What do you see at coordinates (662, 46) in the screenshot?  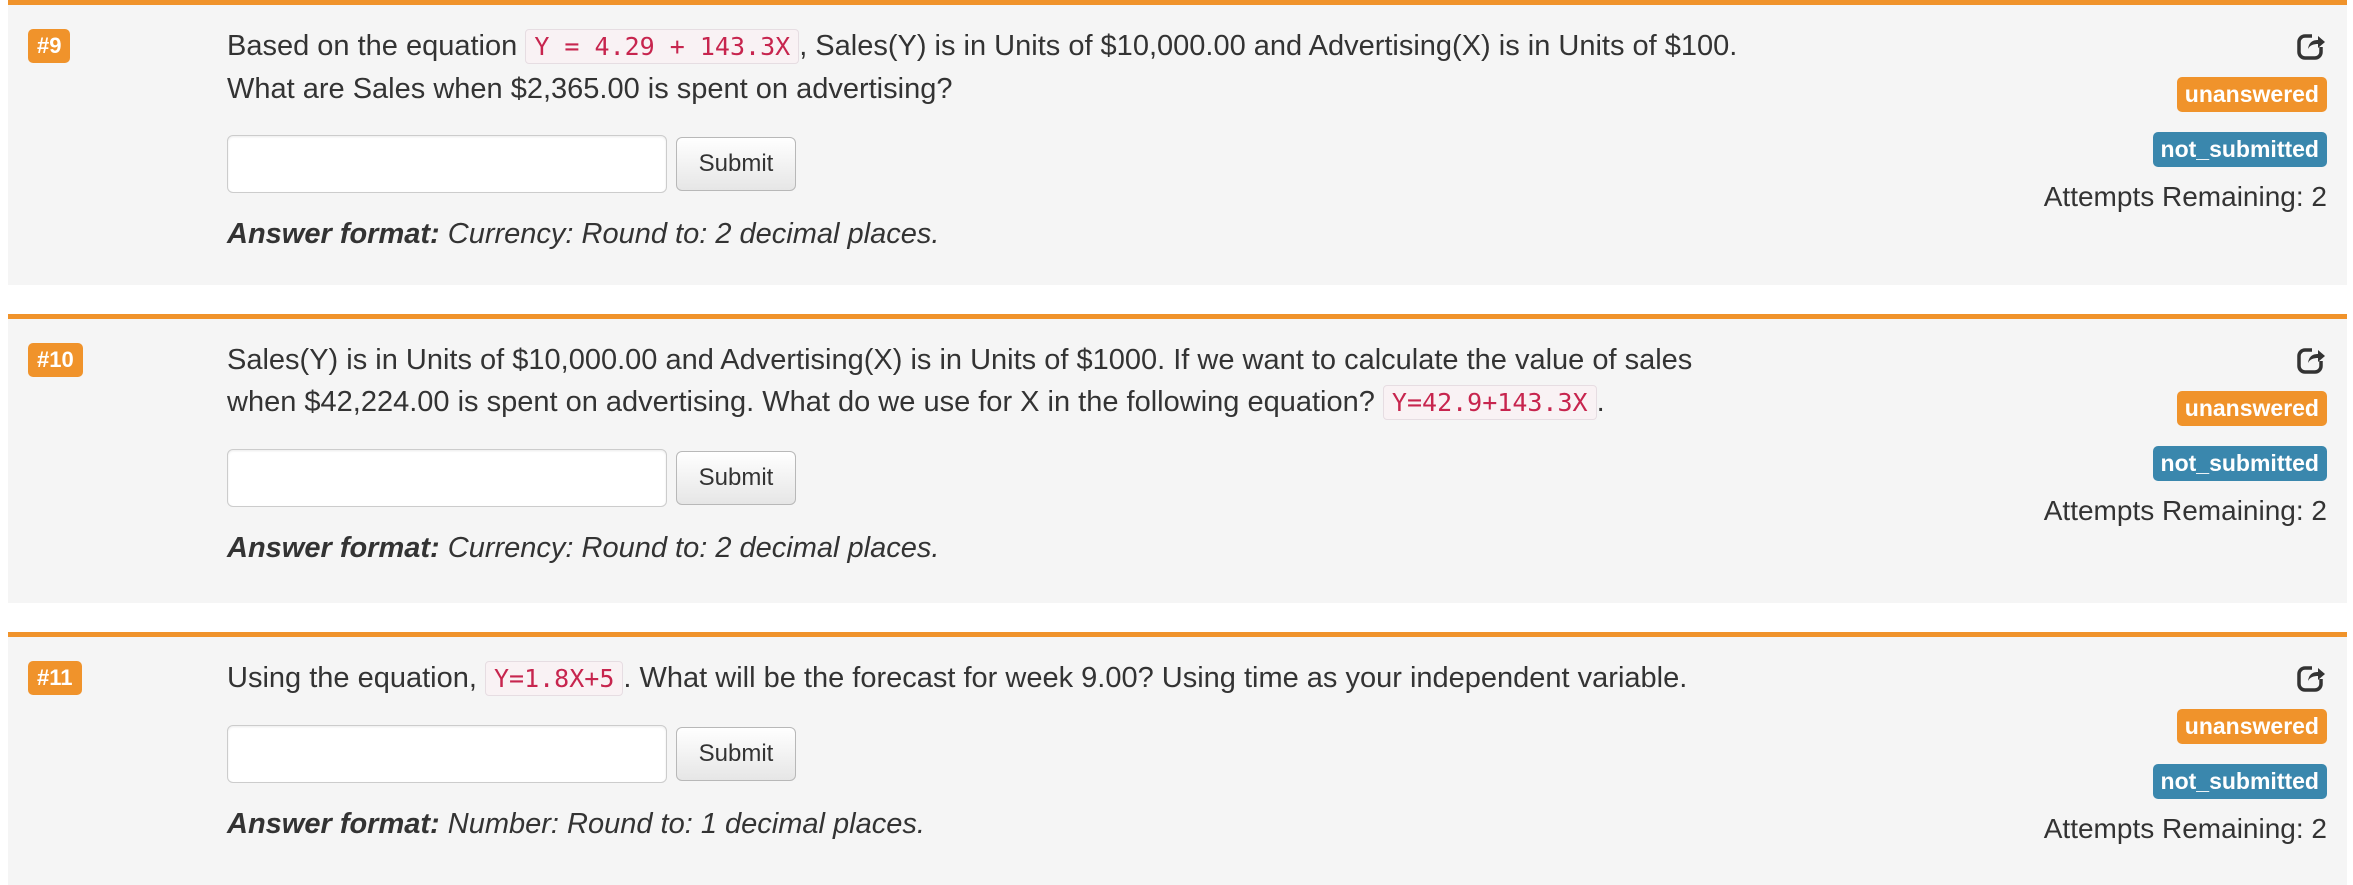 I see `equation-code: Y = 4.29 + 143.3X` at bounding box center [662, 46].